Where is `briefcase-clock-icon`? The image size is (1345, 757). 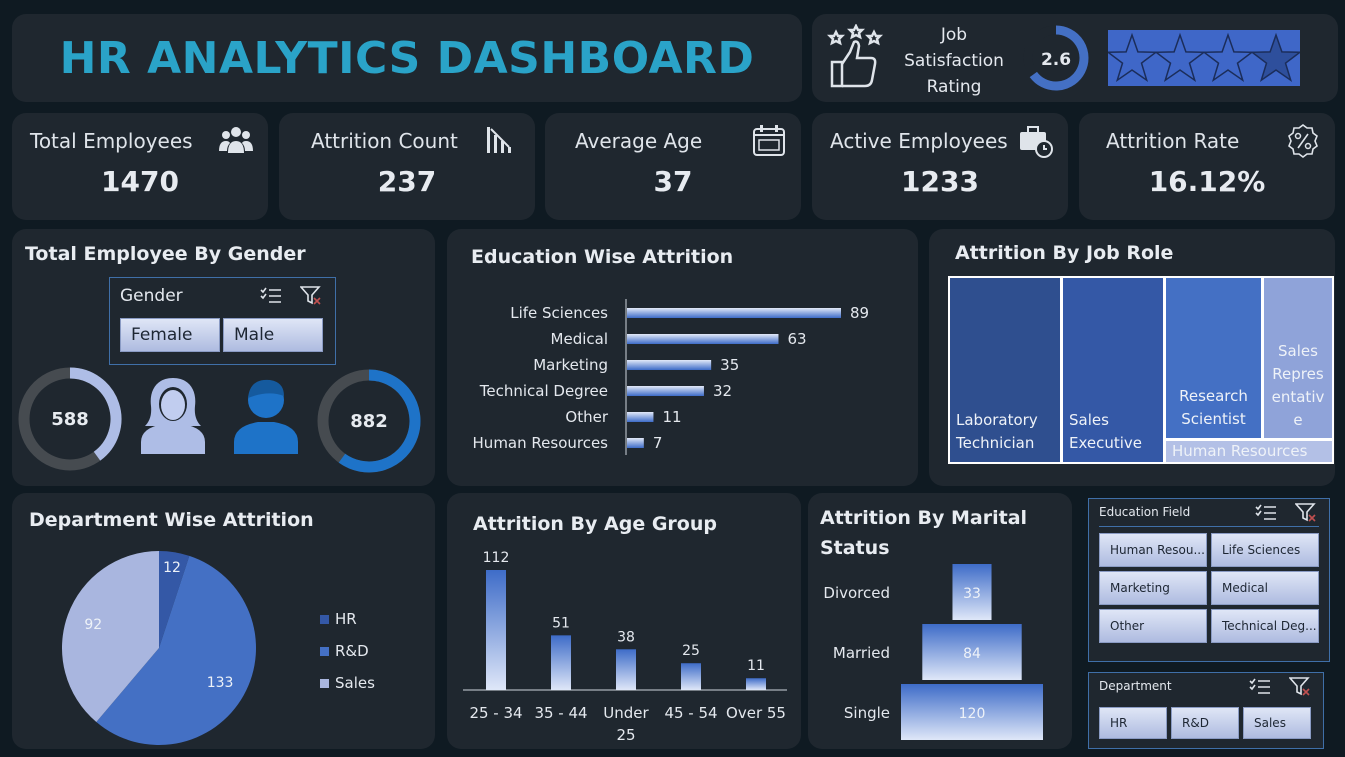
briefcase-clock-icon is located at coordinates (1036, 142).